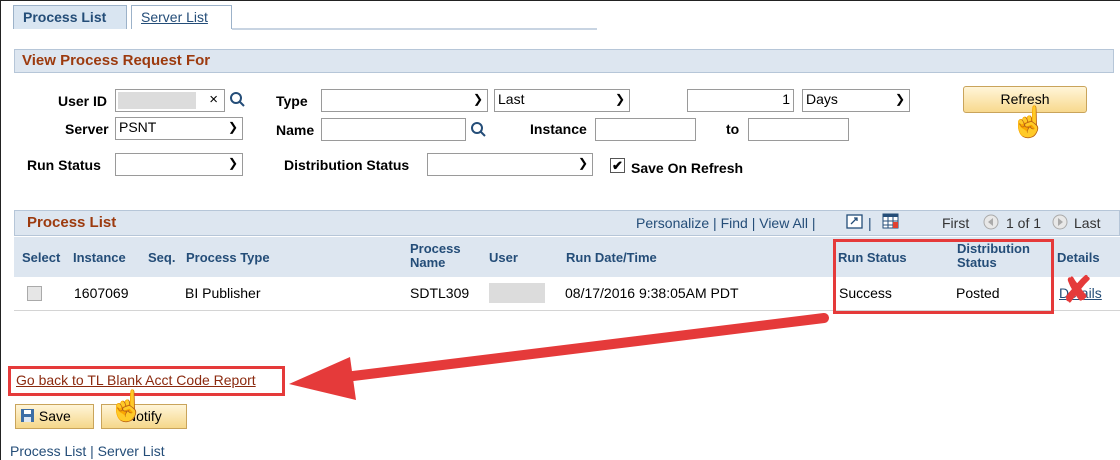 This screenshot has height=460, width=1120. I want to click on frame-border-left, so click(0, 230).